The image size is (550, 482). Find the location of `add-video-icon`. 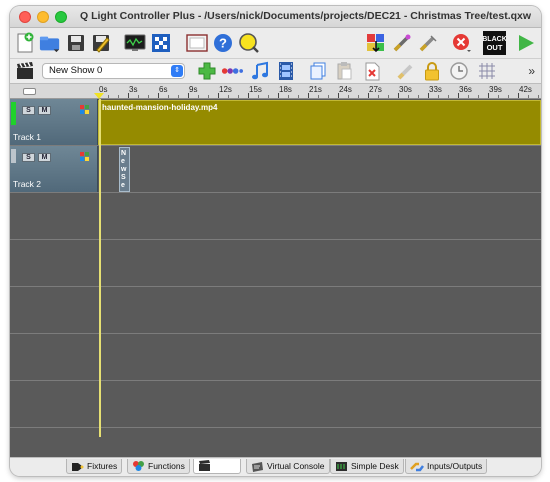

add-video-icon is located at coordinates (286, 71).